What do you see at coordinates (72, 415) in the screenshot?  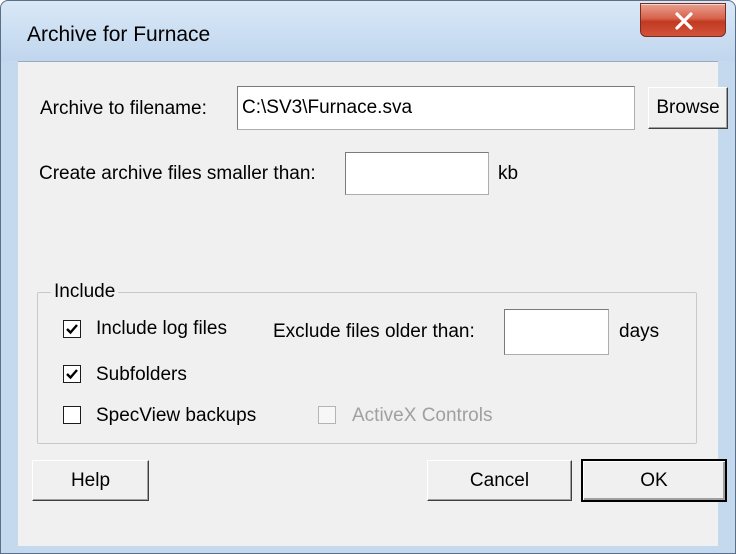 I see `specview-backups-checkbox` at bounding box center [72, 415].